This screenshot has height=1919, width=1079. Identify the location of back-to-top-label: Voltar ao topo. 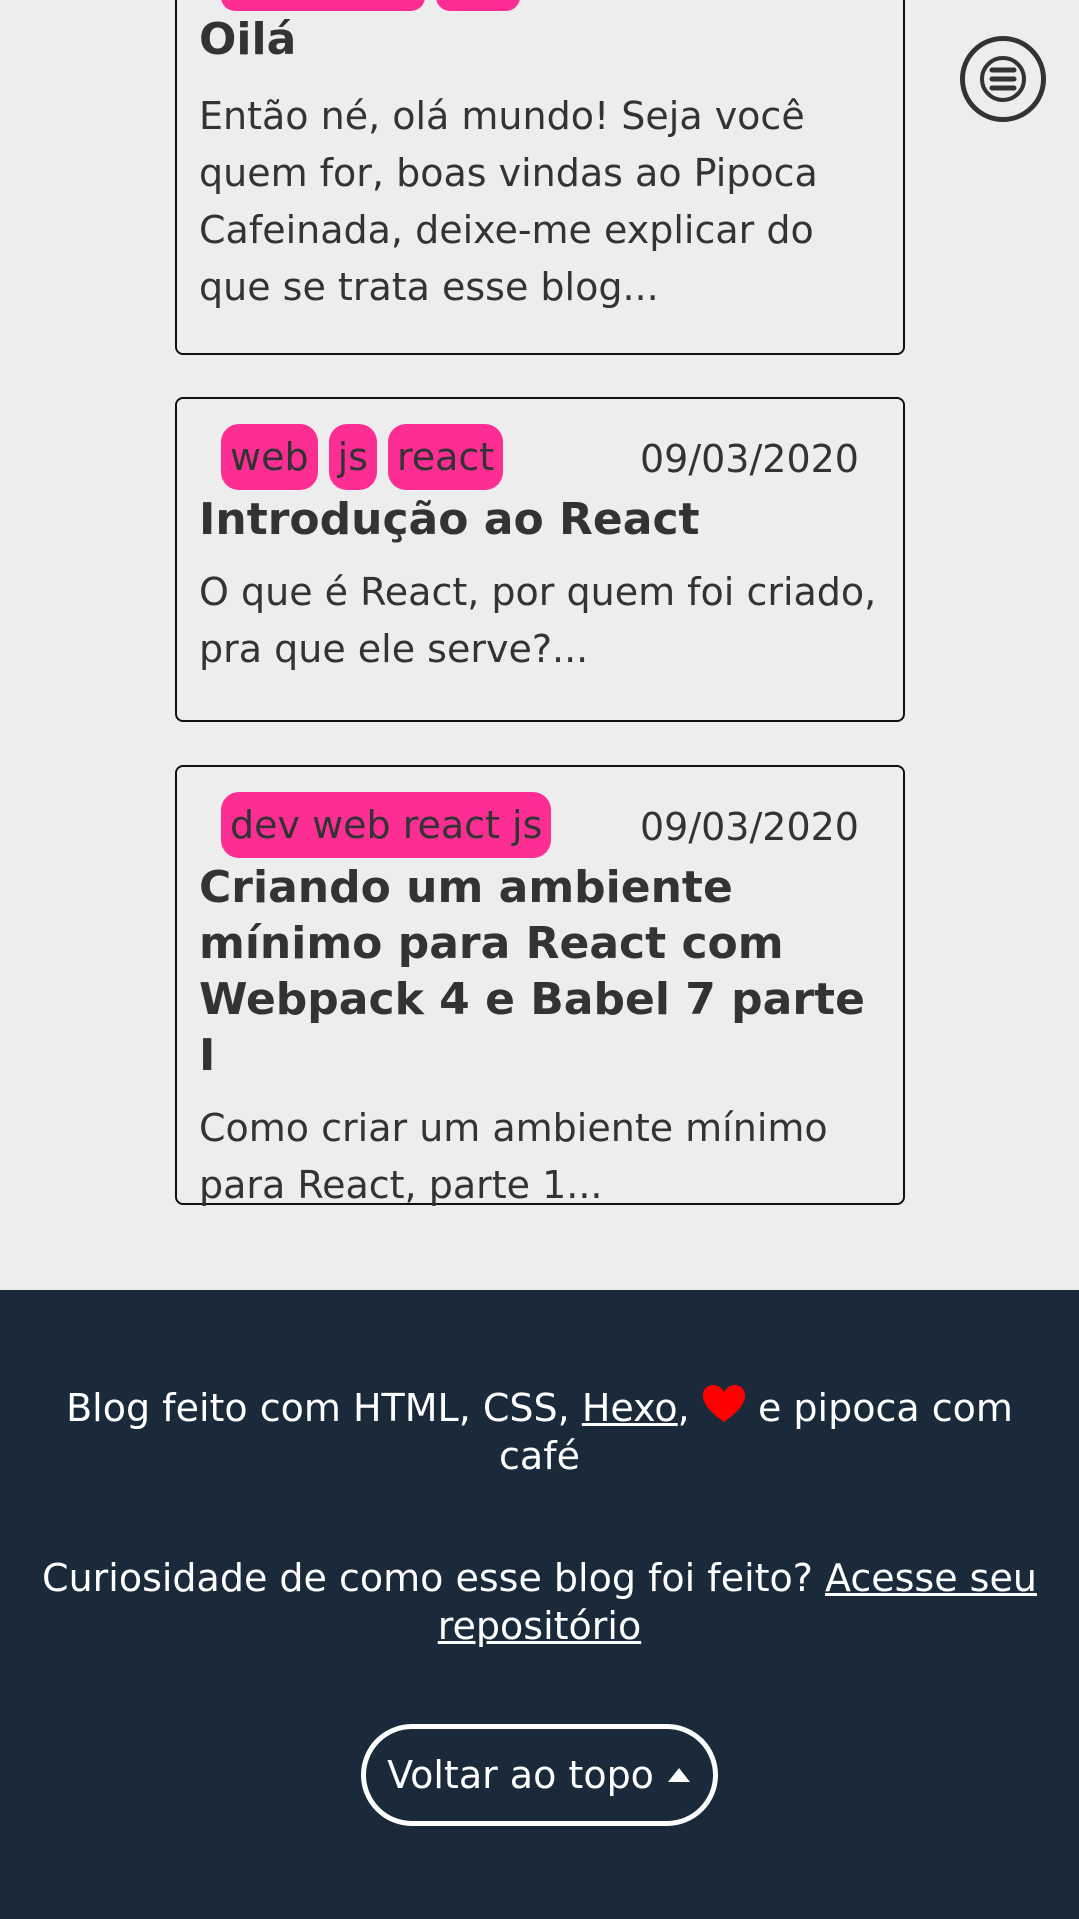
(520, 1775).